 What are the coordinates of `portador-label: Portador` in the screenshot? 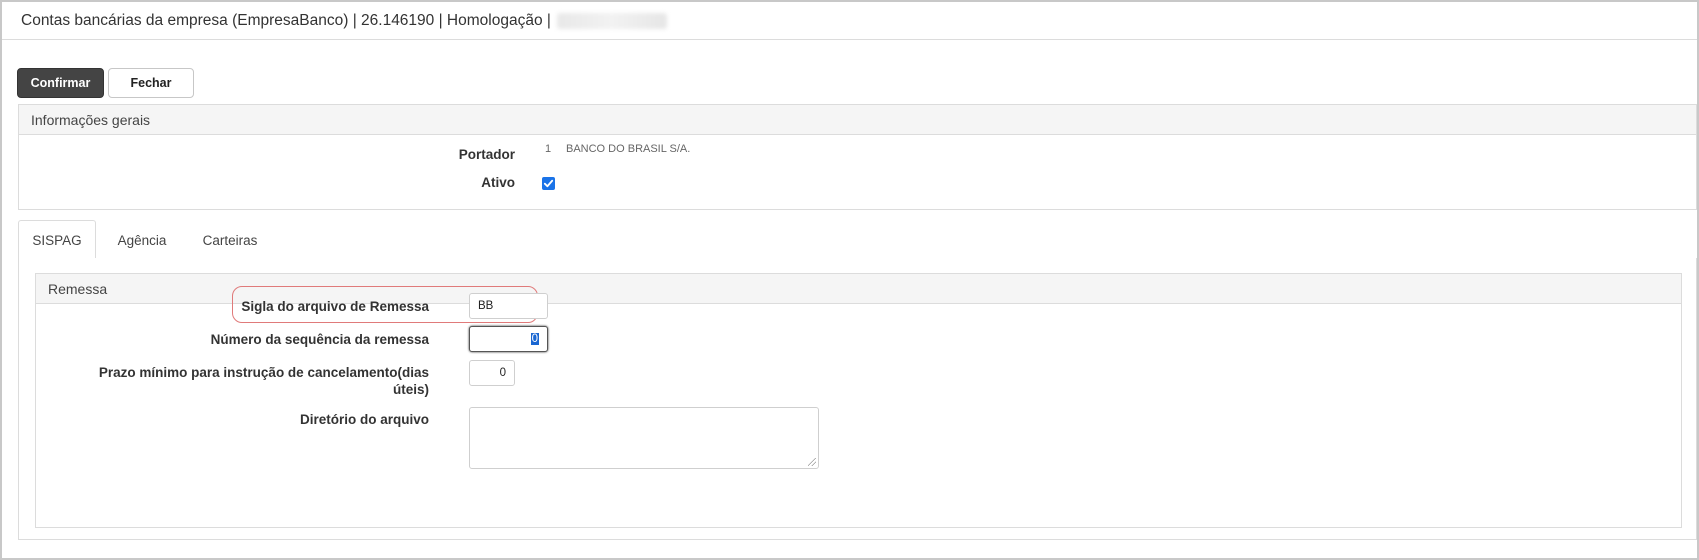 It's located at (486, 154).